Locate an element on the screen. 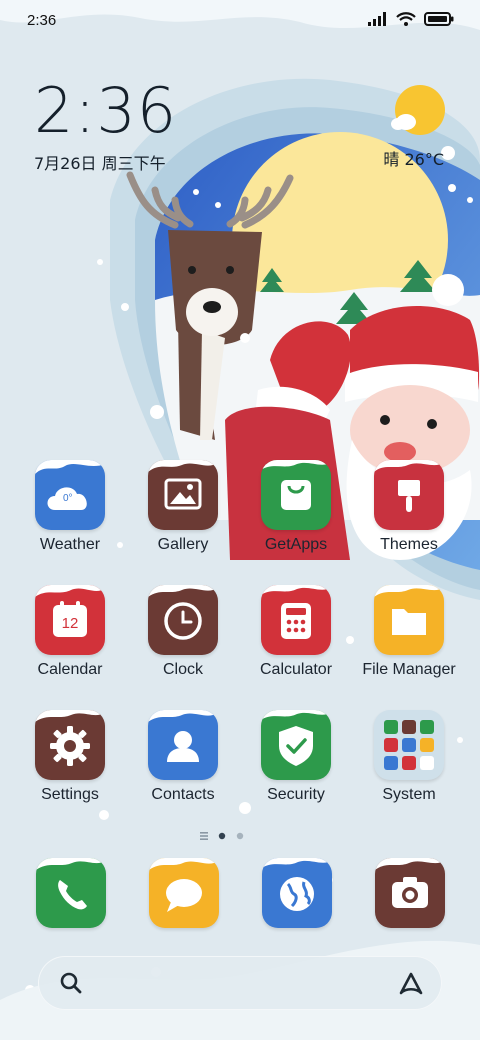  page-dot-active is located at coordinates (222, 836).